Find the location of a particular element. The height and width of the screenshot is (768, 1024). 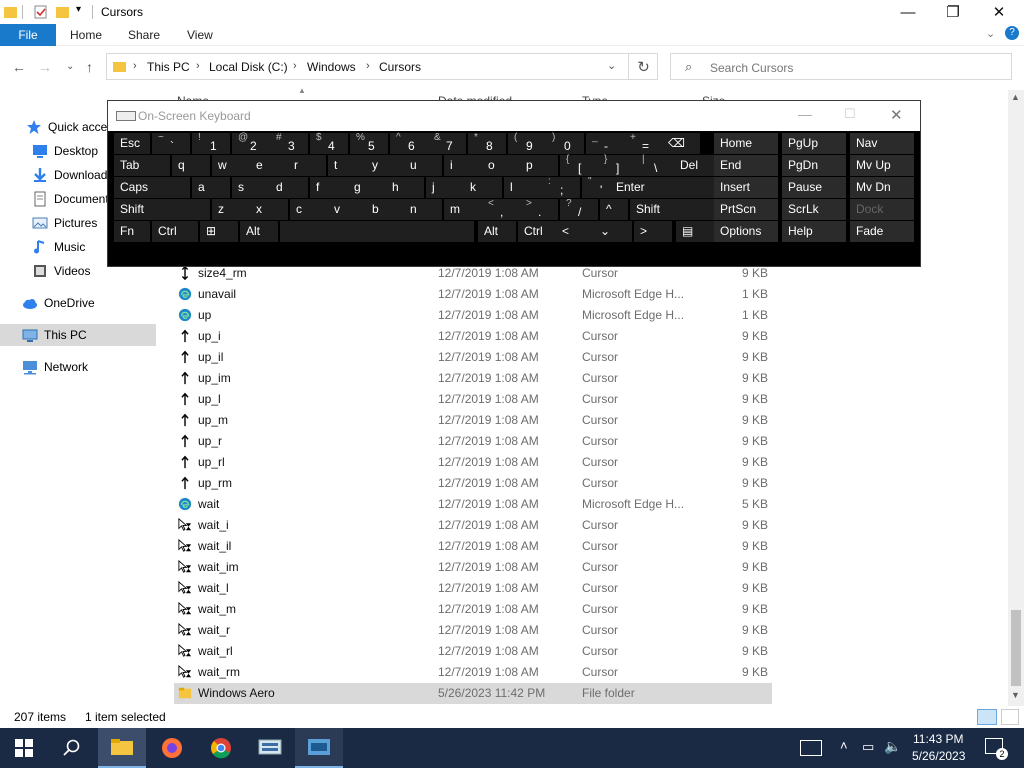

osk-key: Tab is located at coordinates (142, 165).